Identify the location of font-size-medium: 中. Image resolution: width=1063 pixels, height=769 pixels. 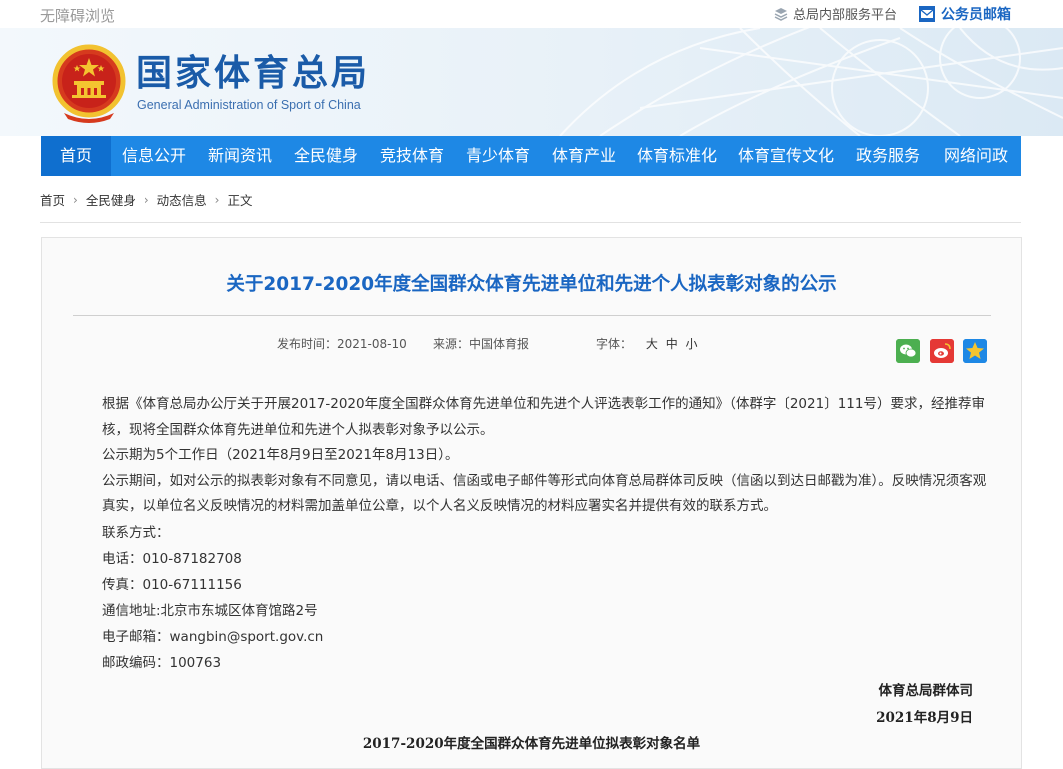
(672, 344).